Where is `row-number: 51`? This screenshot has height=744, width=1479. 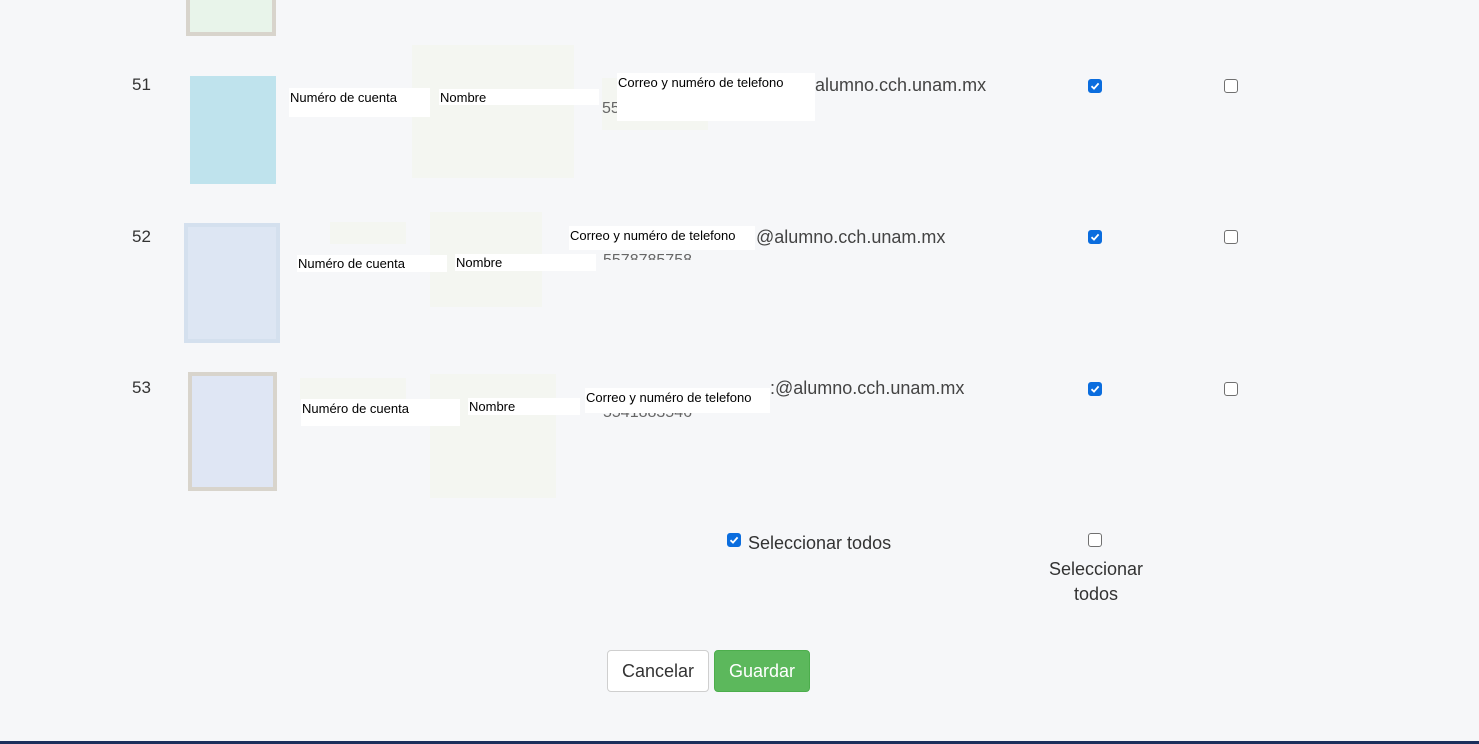
row-number: 51 is located at coordinates (141, 84).